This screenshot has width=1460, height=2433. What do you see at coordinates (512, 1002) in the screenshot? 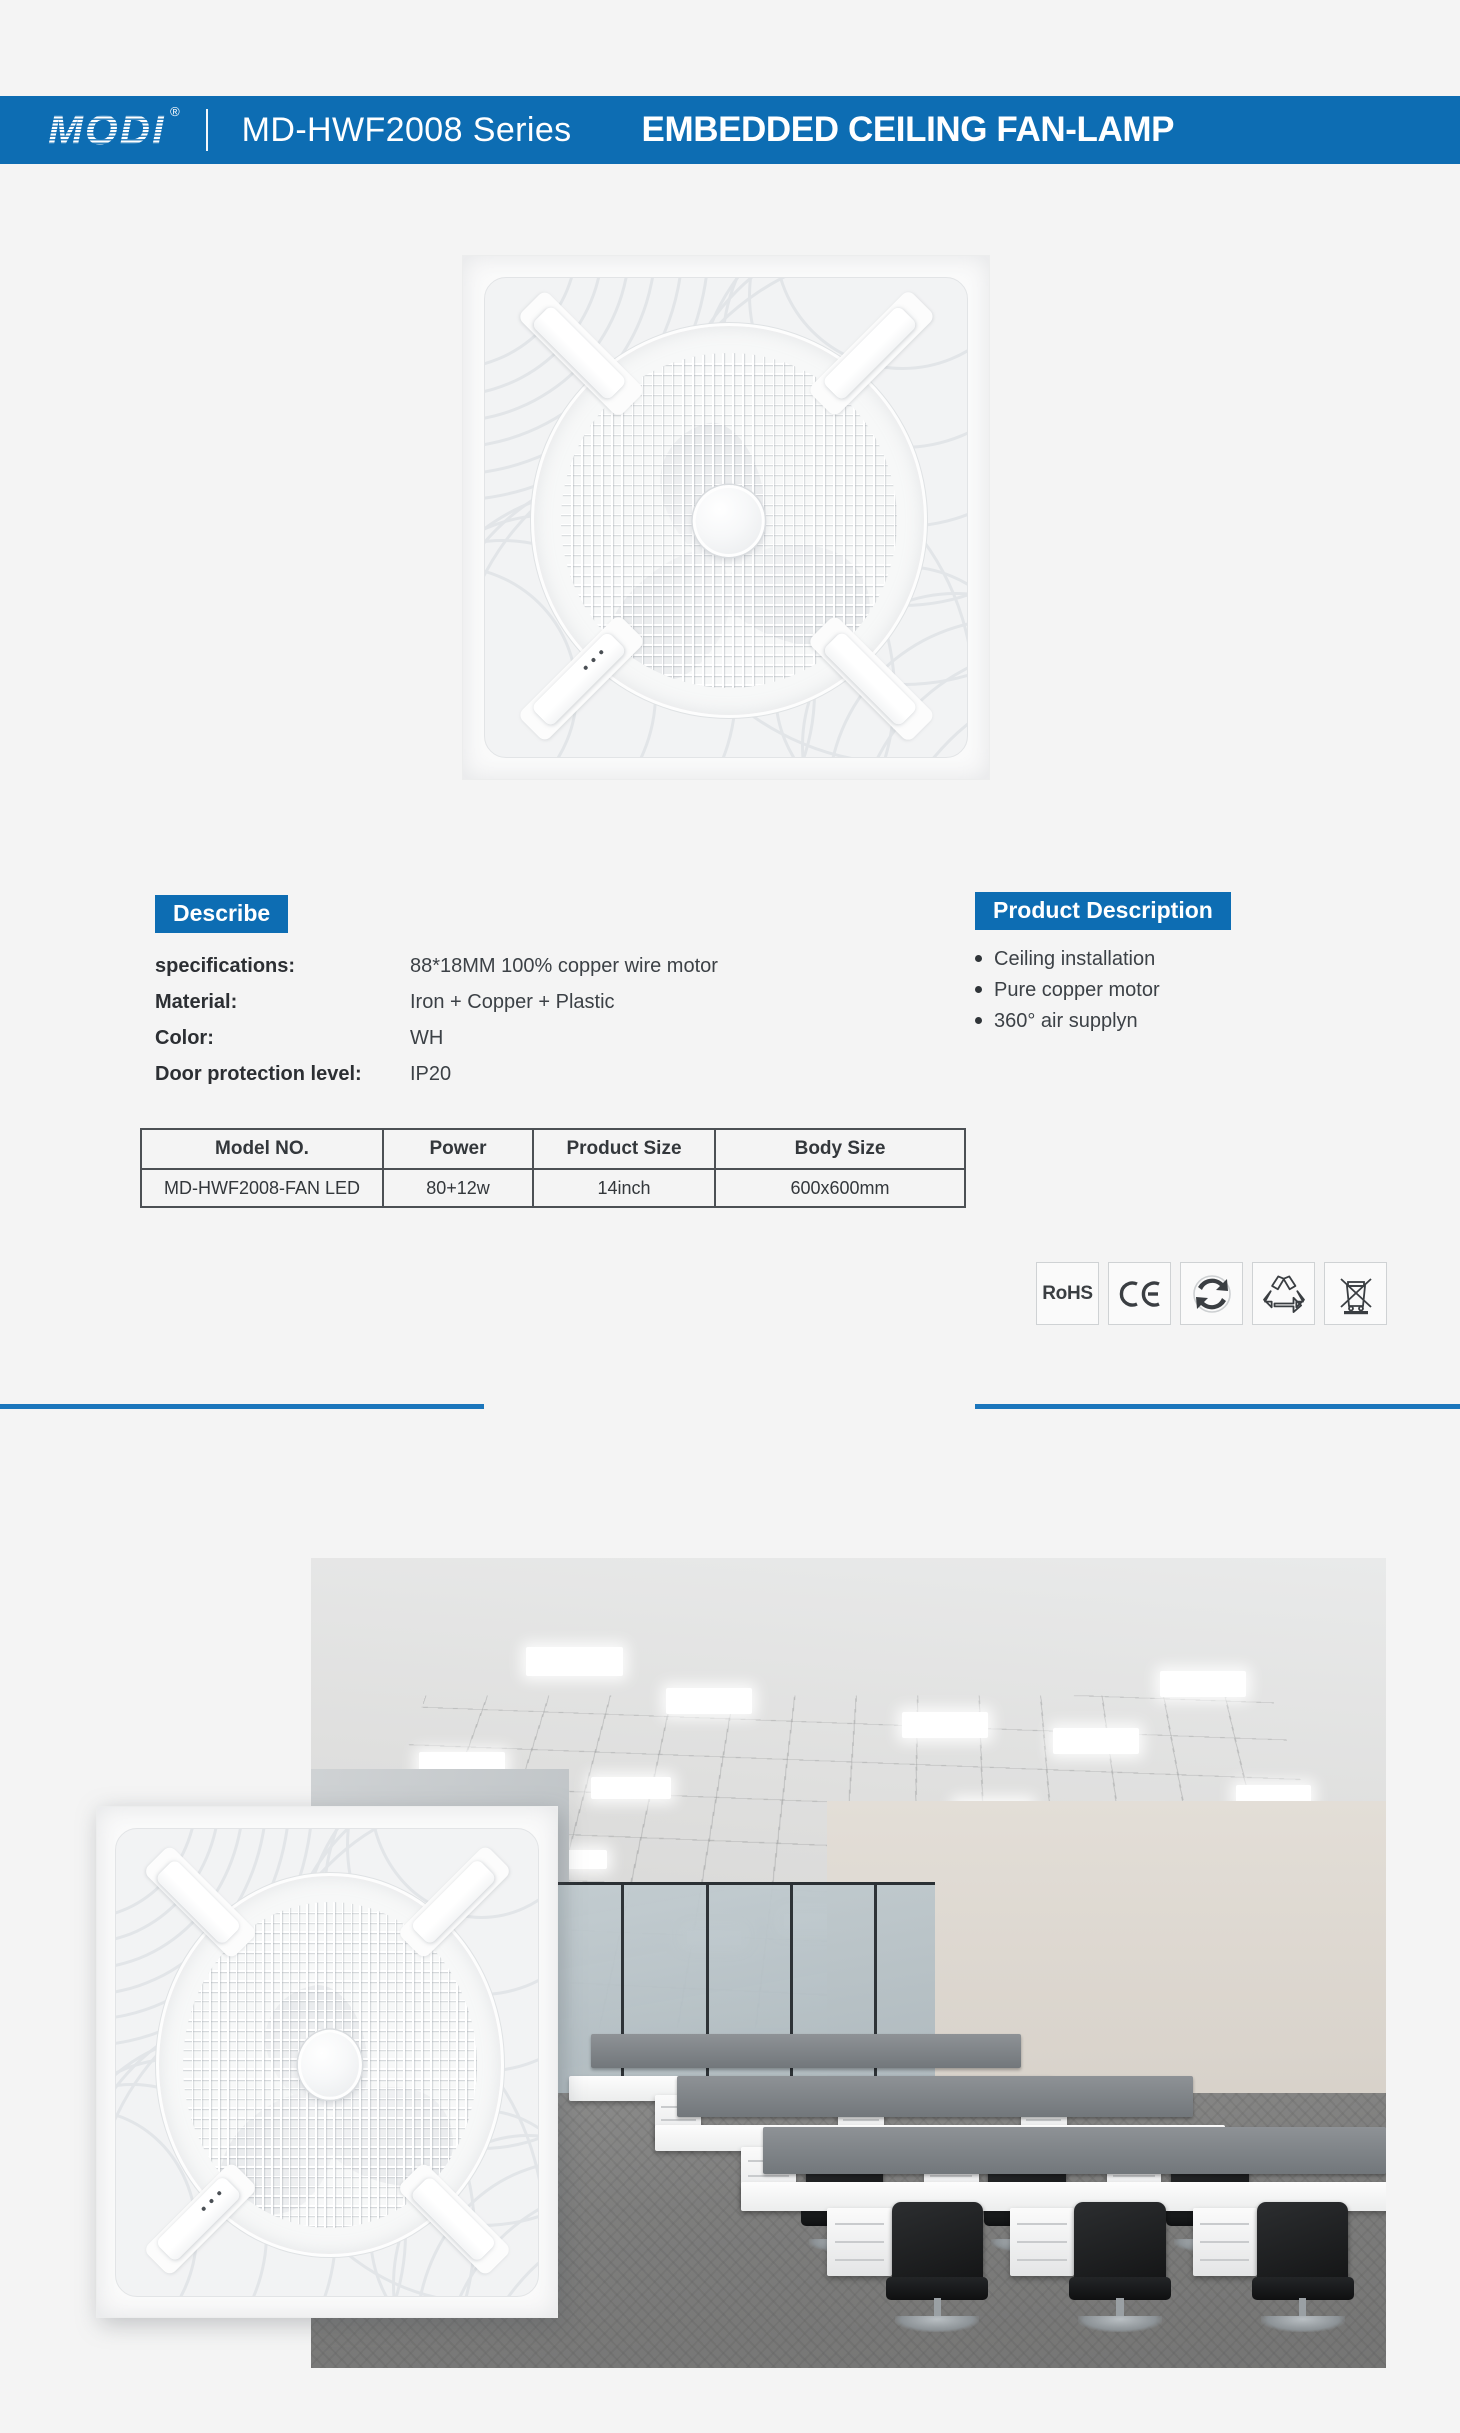
I see `spec-value: Iron + Copper + Plastic` at bounding box center [512, 1002].